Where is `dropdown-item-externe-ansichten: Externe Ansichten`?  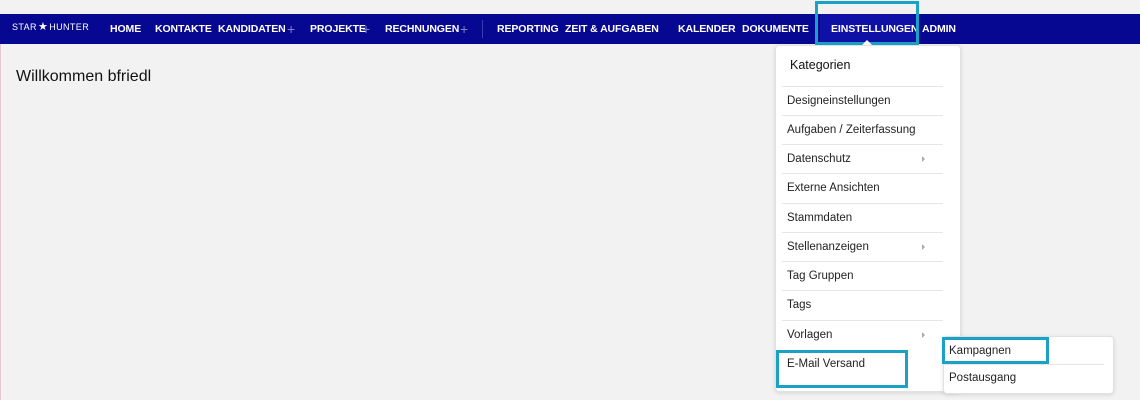 dropdown-item-externe-ansichten: Externe Ansichten is located at coordinates (862, 187).